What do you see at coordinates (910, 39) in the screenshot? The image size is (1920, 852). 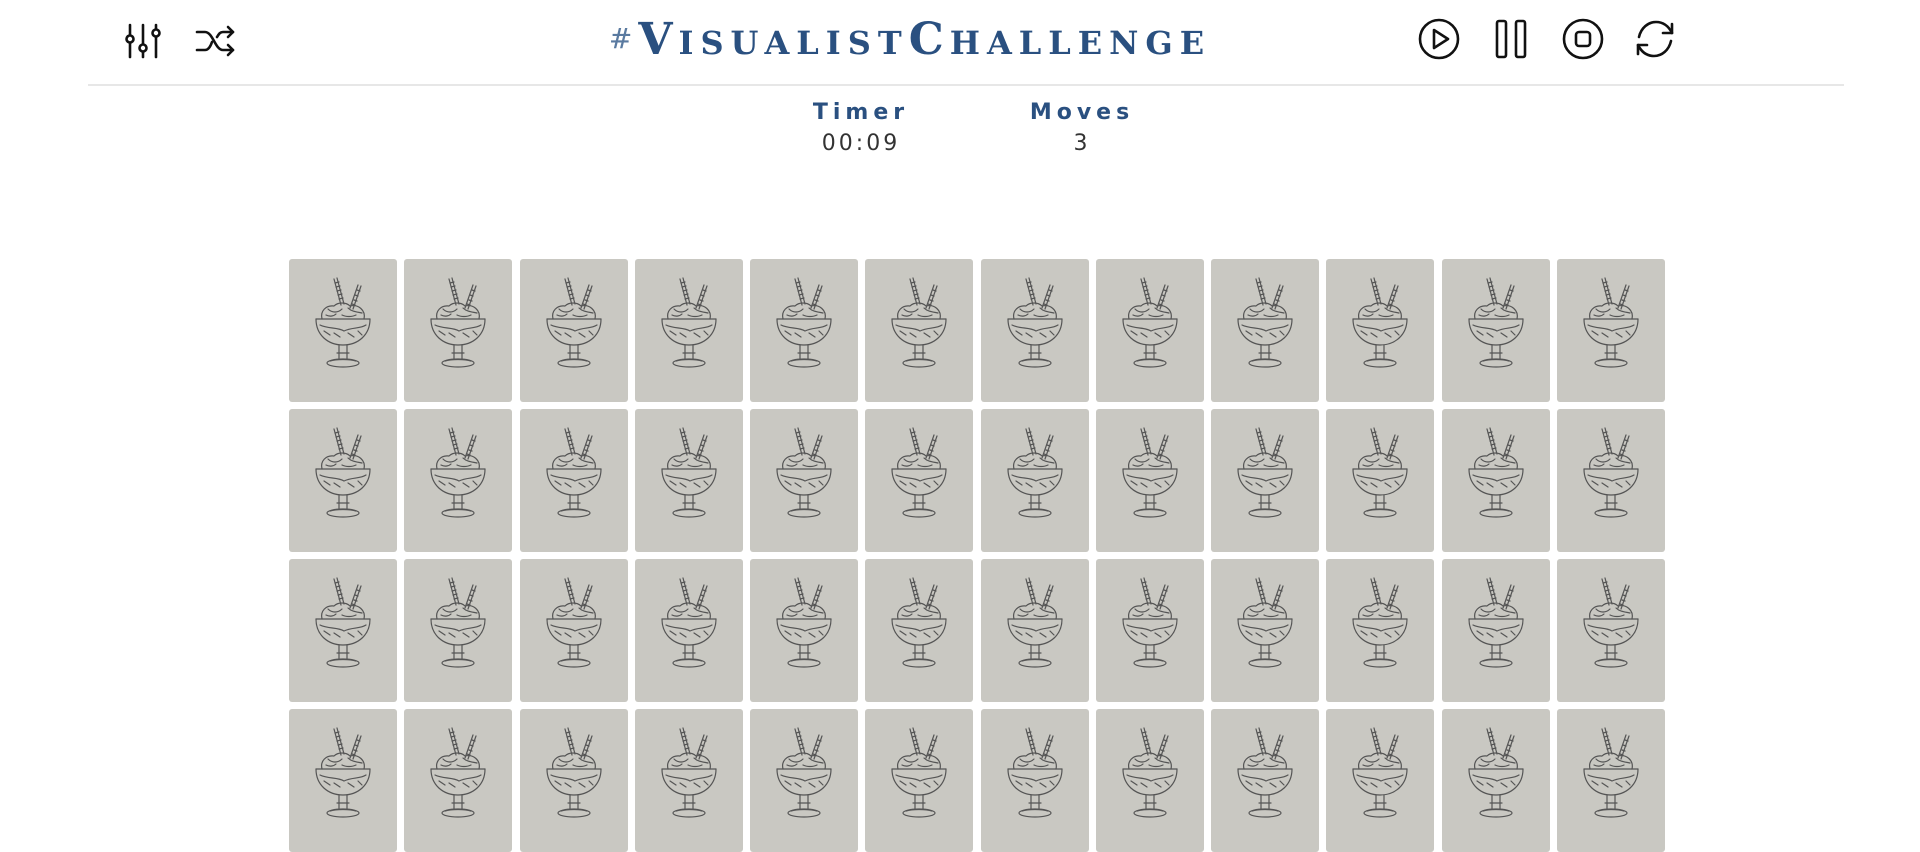 I see `page-title: # VISUALISTCHALLENGE` at bounding box center [910, 39].